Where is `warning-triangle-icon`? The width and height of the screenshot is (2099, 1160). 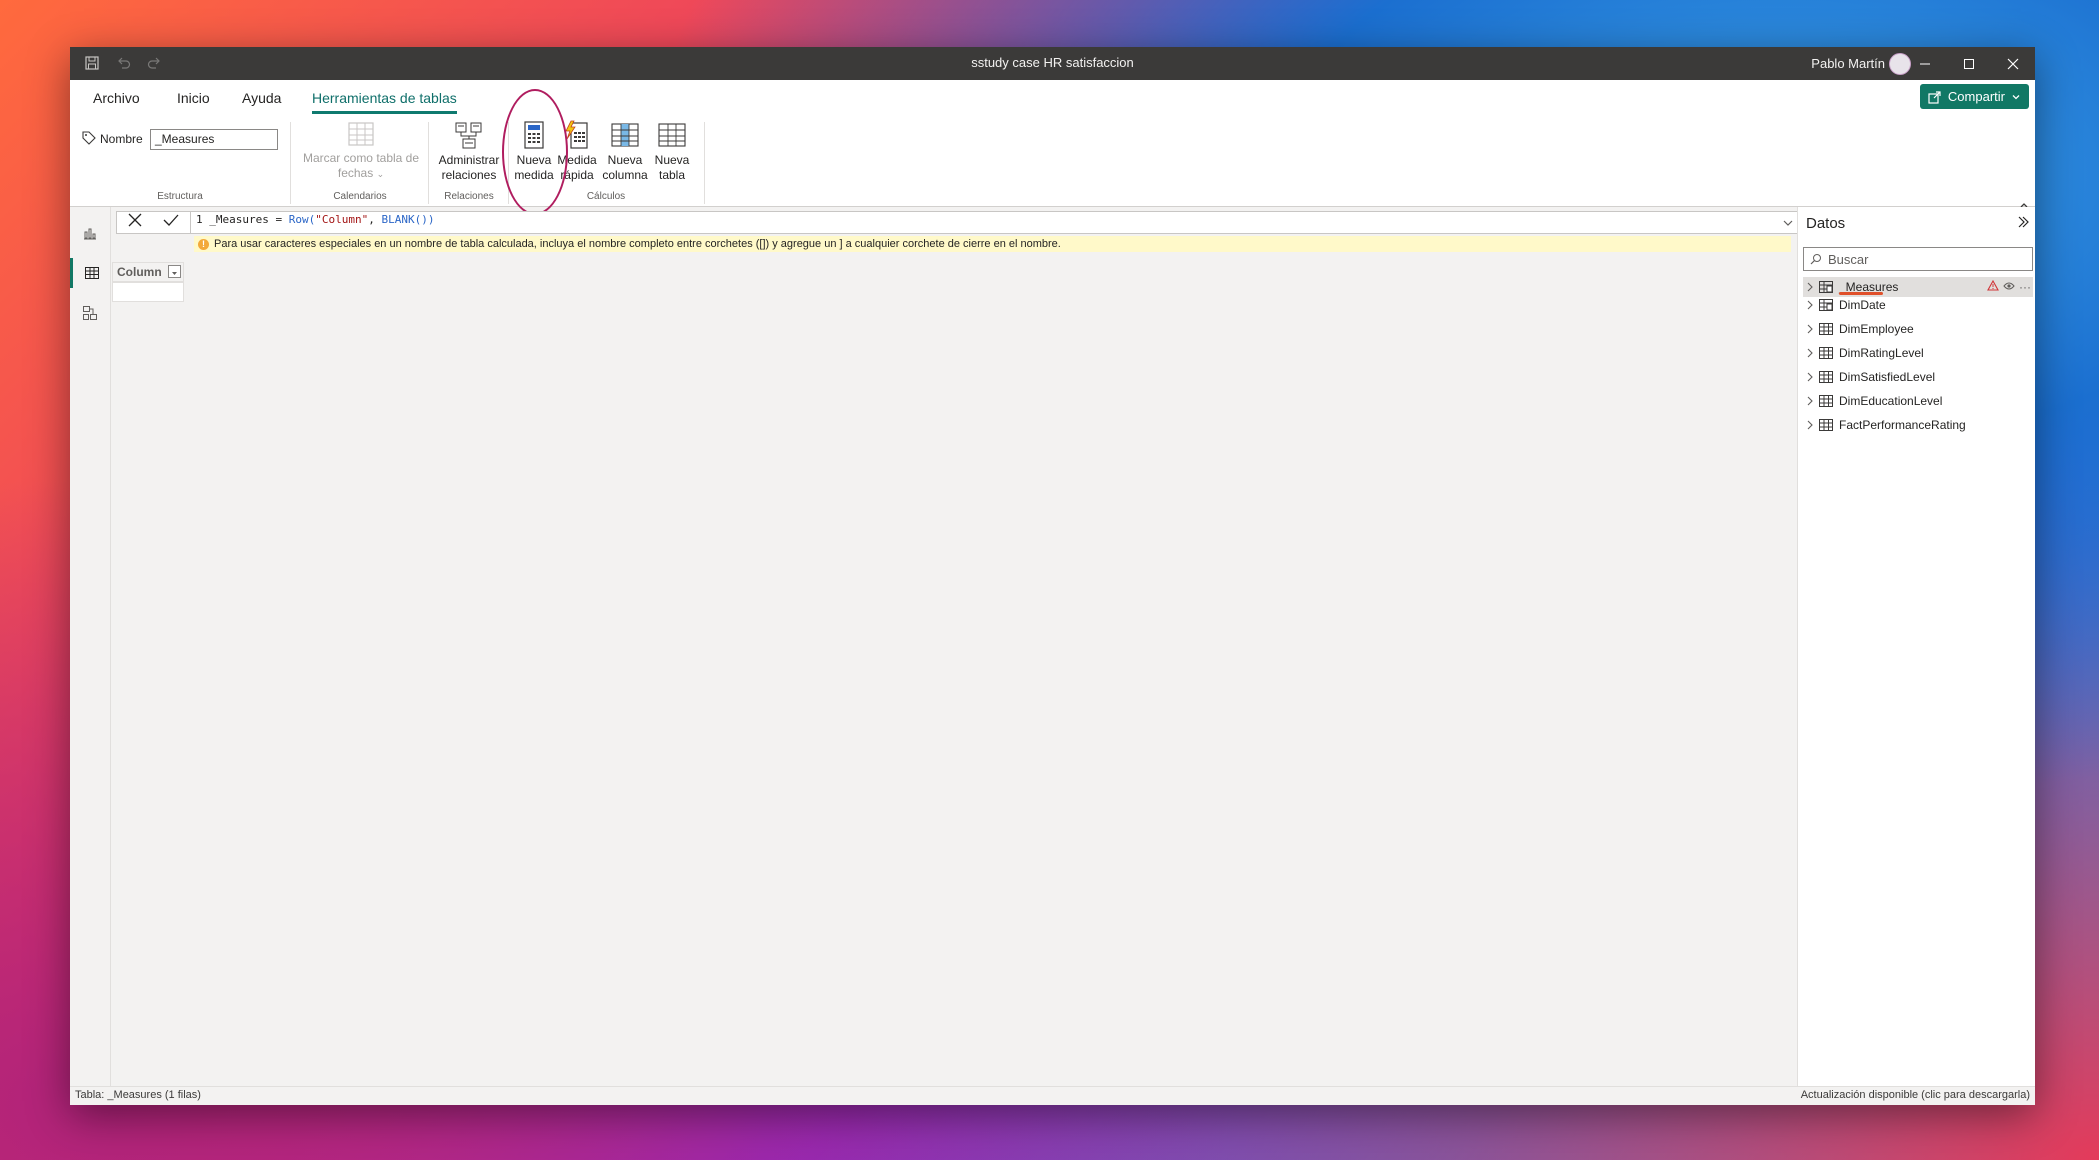 warning-triangle-icon is located at coordinates (1993, 286).